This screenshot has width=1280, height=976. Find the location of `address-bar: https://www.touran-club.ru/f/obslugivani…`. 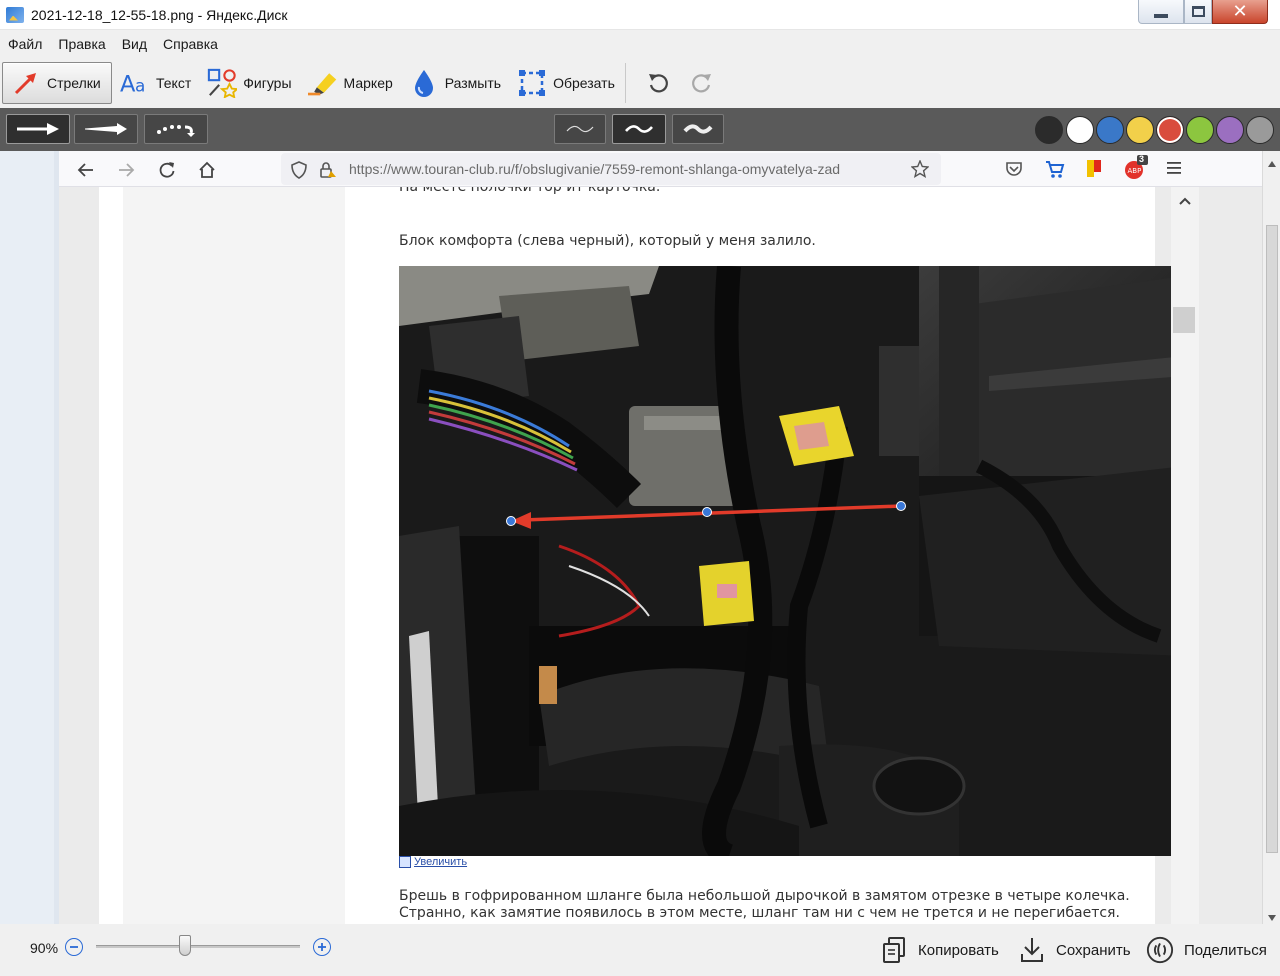

address-bar: https://www.touran-club.ru/f/obslugivani… is located at coordinates (611, 169).